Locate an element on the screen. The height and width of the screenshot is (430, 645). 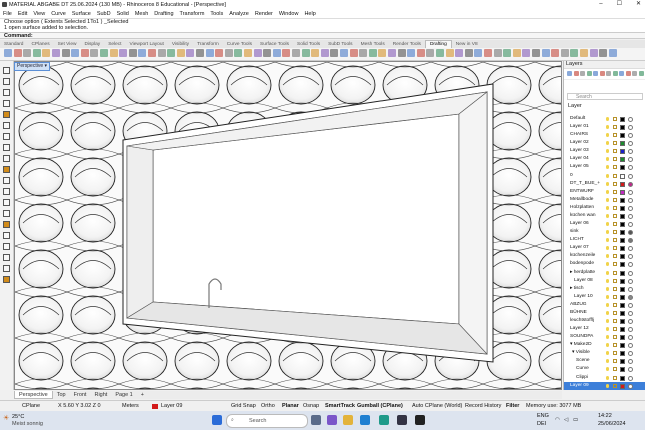
maximize-button: ☐ is located at coordinates (619, 4).